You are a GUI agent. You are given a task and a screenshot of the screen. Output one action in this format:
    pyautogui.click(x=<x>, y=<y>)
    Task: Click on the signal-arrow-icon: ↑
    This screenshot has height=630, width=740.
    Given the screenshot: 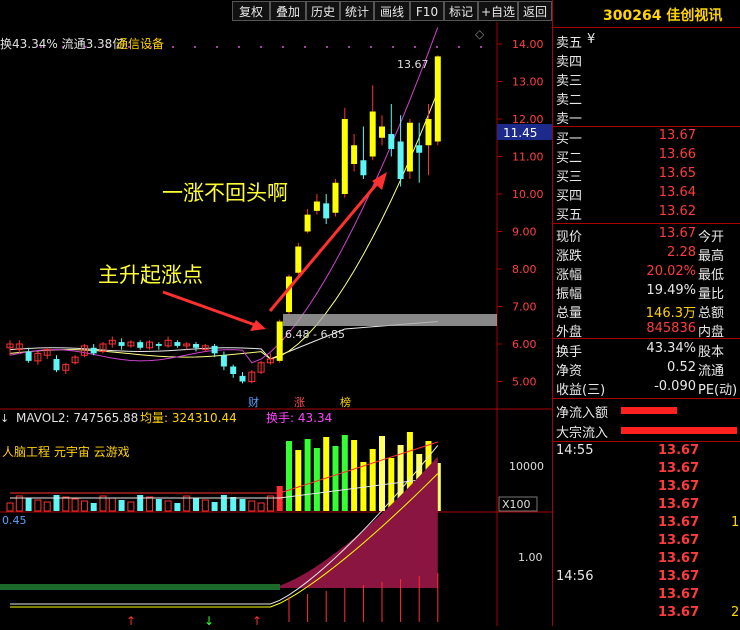 What is the action you would take?
    pyautogui.click(x=257, y=620)
    